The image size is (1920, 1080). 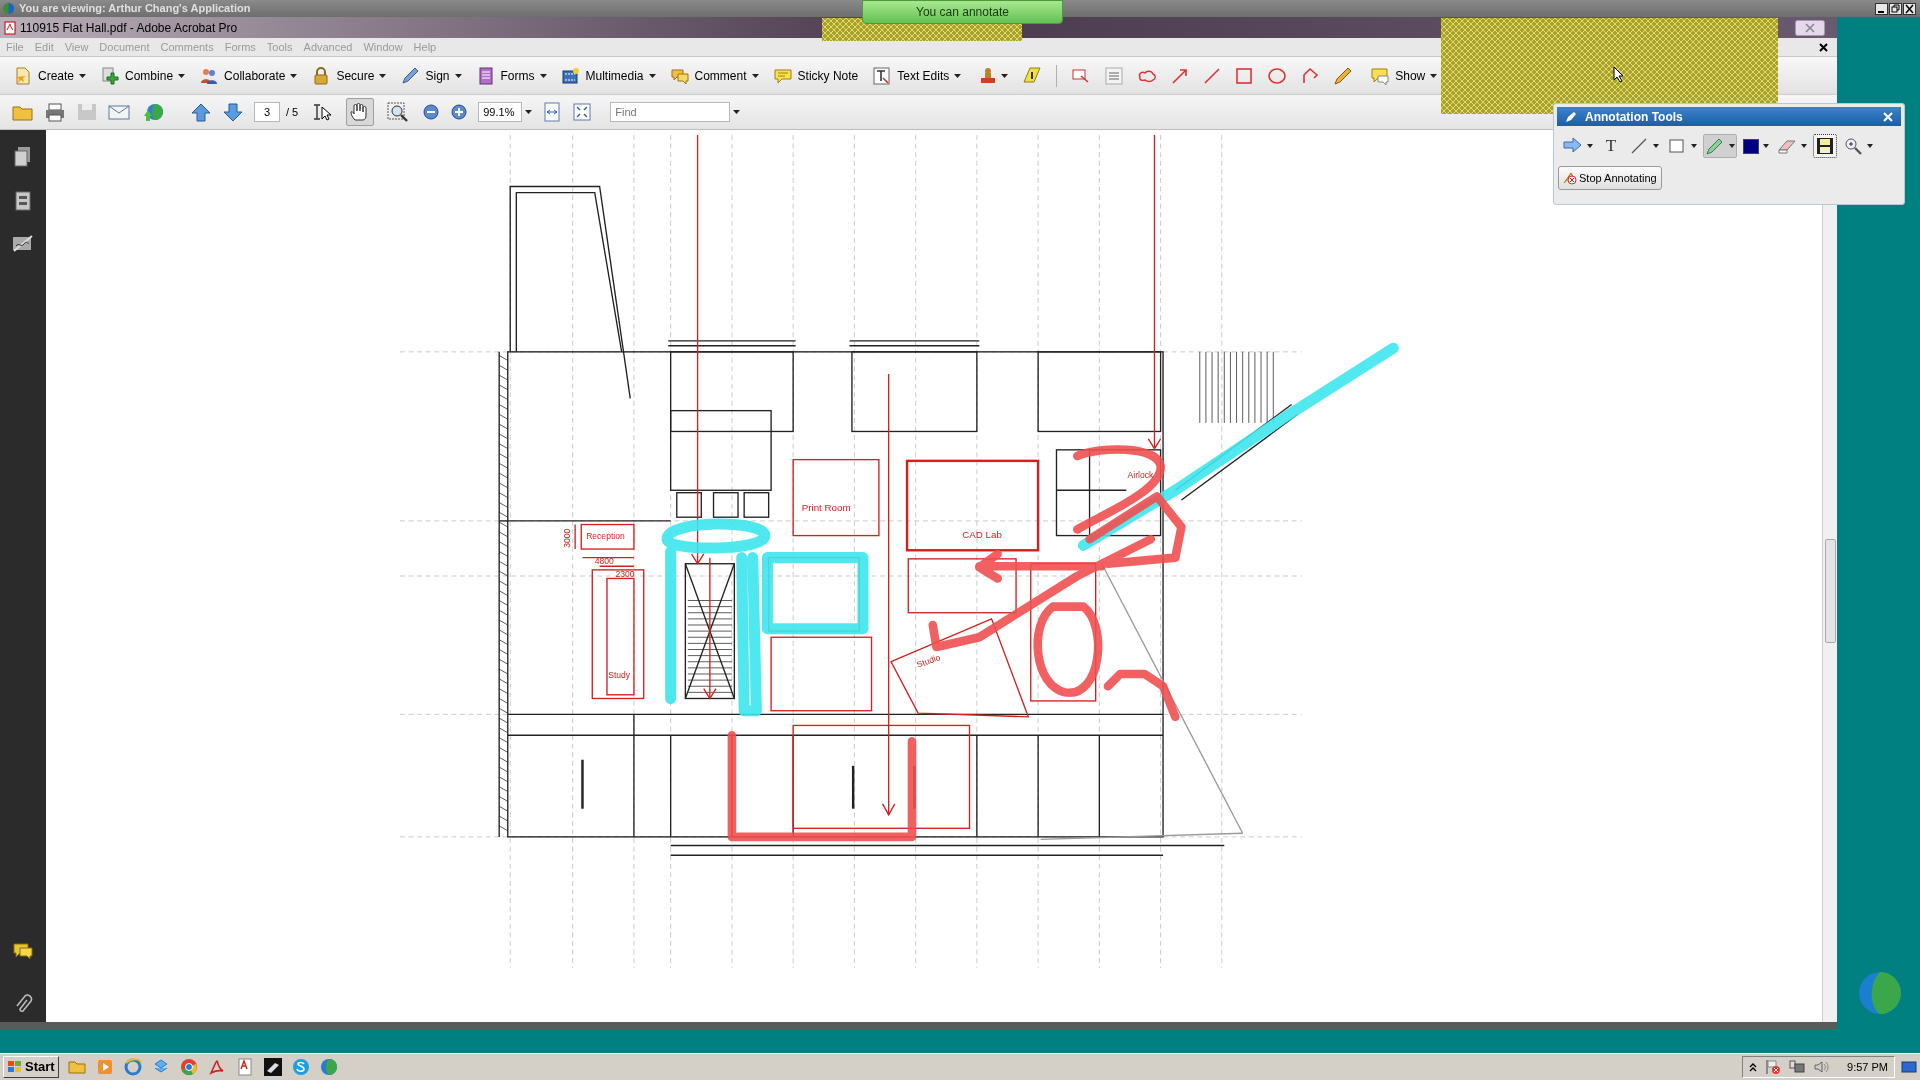 I want to click on toolbar-button: Secure, so click(x=349, y=75).